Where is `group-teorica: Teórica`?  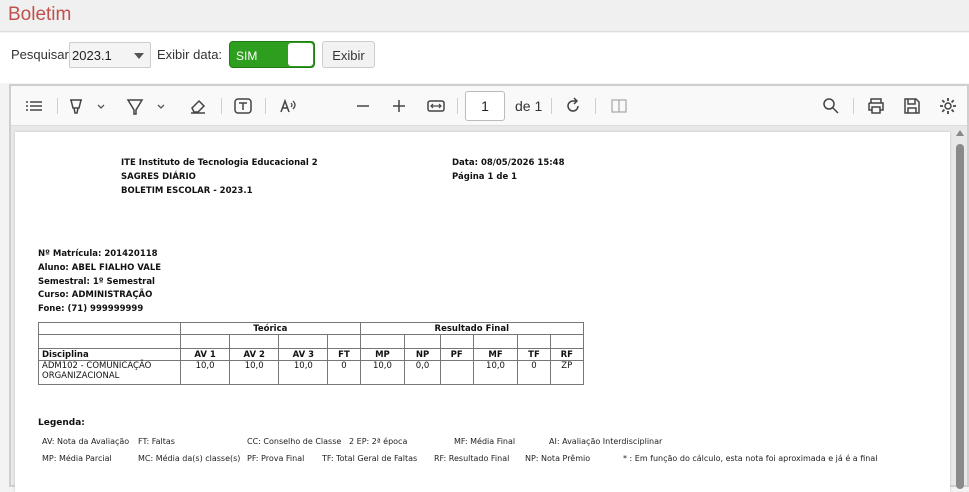
group-teorica: Teórica is located at coordinates (270, 328).